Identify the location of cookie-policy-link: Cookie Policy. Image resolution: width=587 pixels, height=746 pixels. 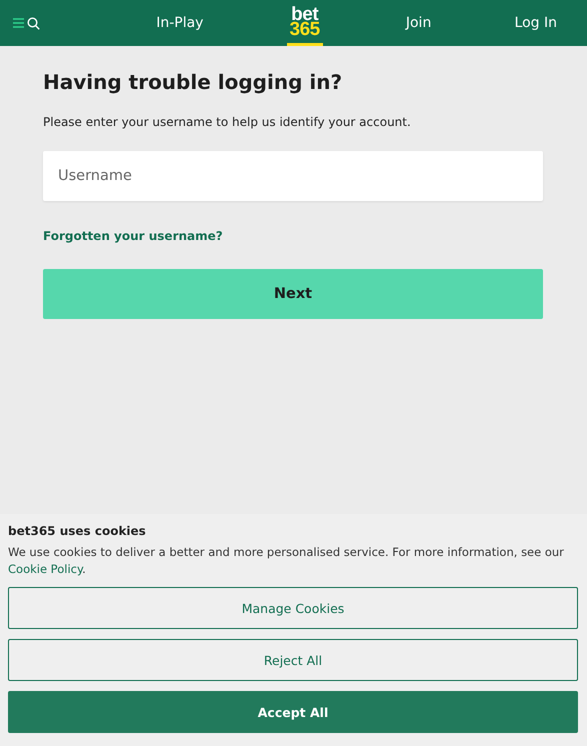
(45, 569).